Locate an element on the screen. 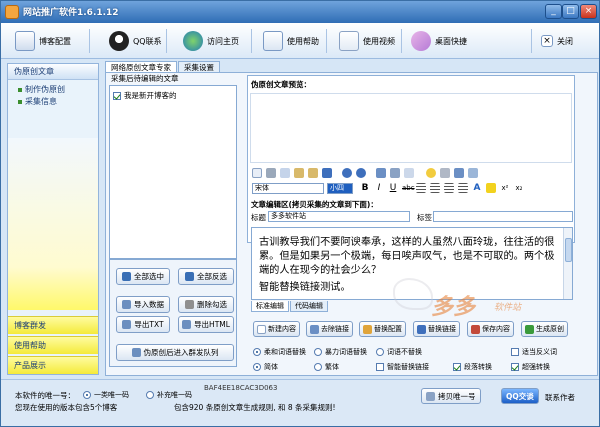 This screenshot has width=600, height=427. option-traditional: 繁体 is located at coordinates (326, 367).